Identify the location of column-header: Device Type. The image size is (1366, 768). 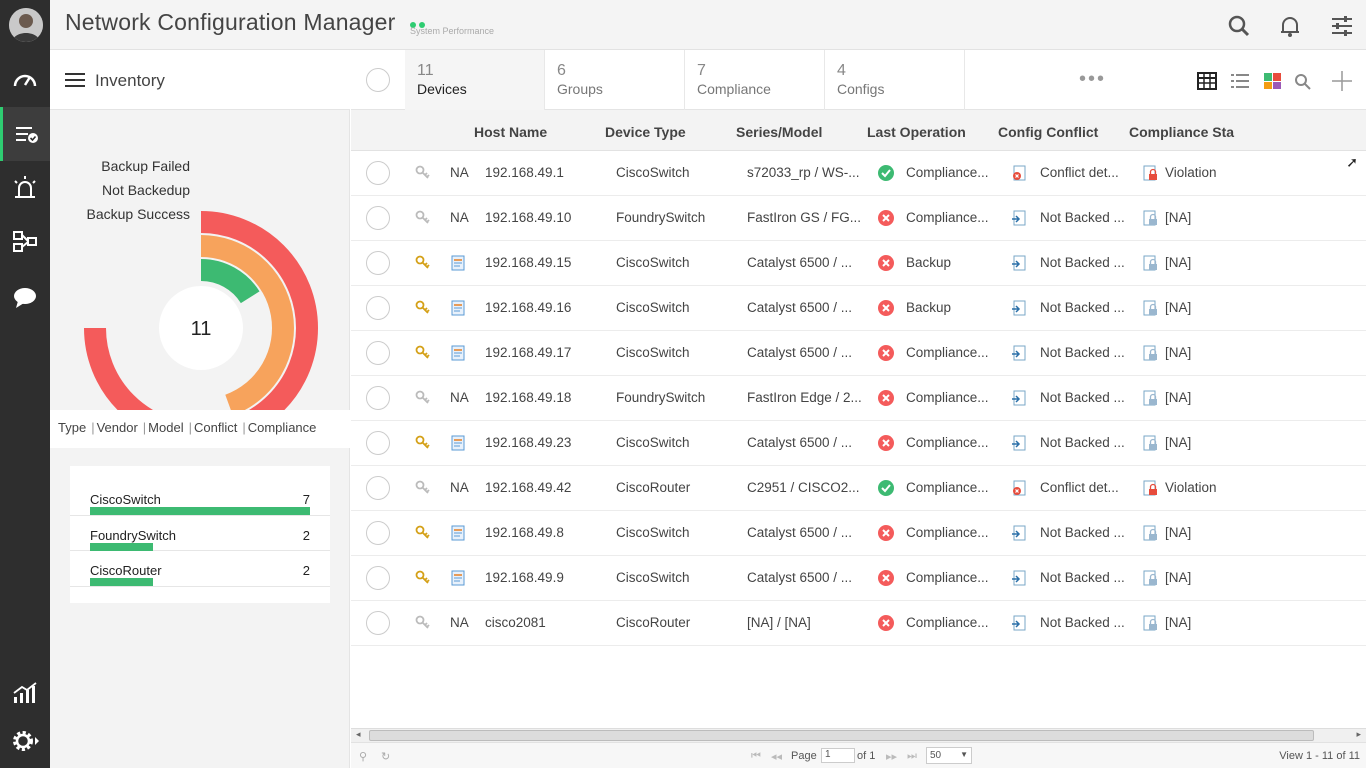
(645, 132).